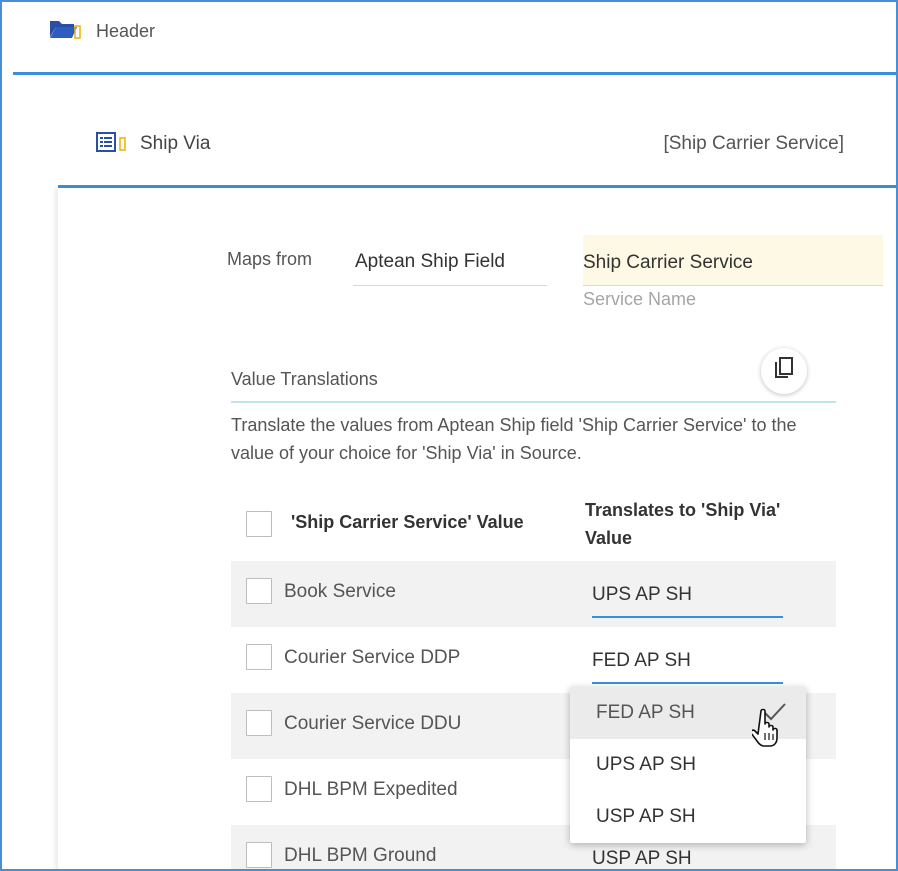 The image size is (898, 871). Describe the element at coordinates (640, 299) in the screenshot. I see `maps-from-field-subtext: Service Name` at that location.